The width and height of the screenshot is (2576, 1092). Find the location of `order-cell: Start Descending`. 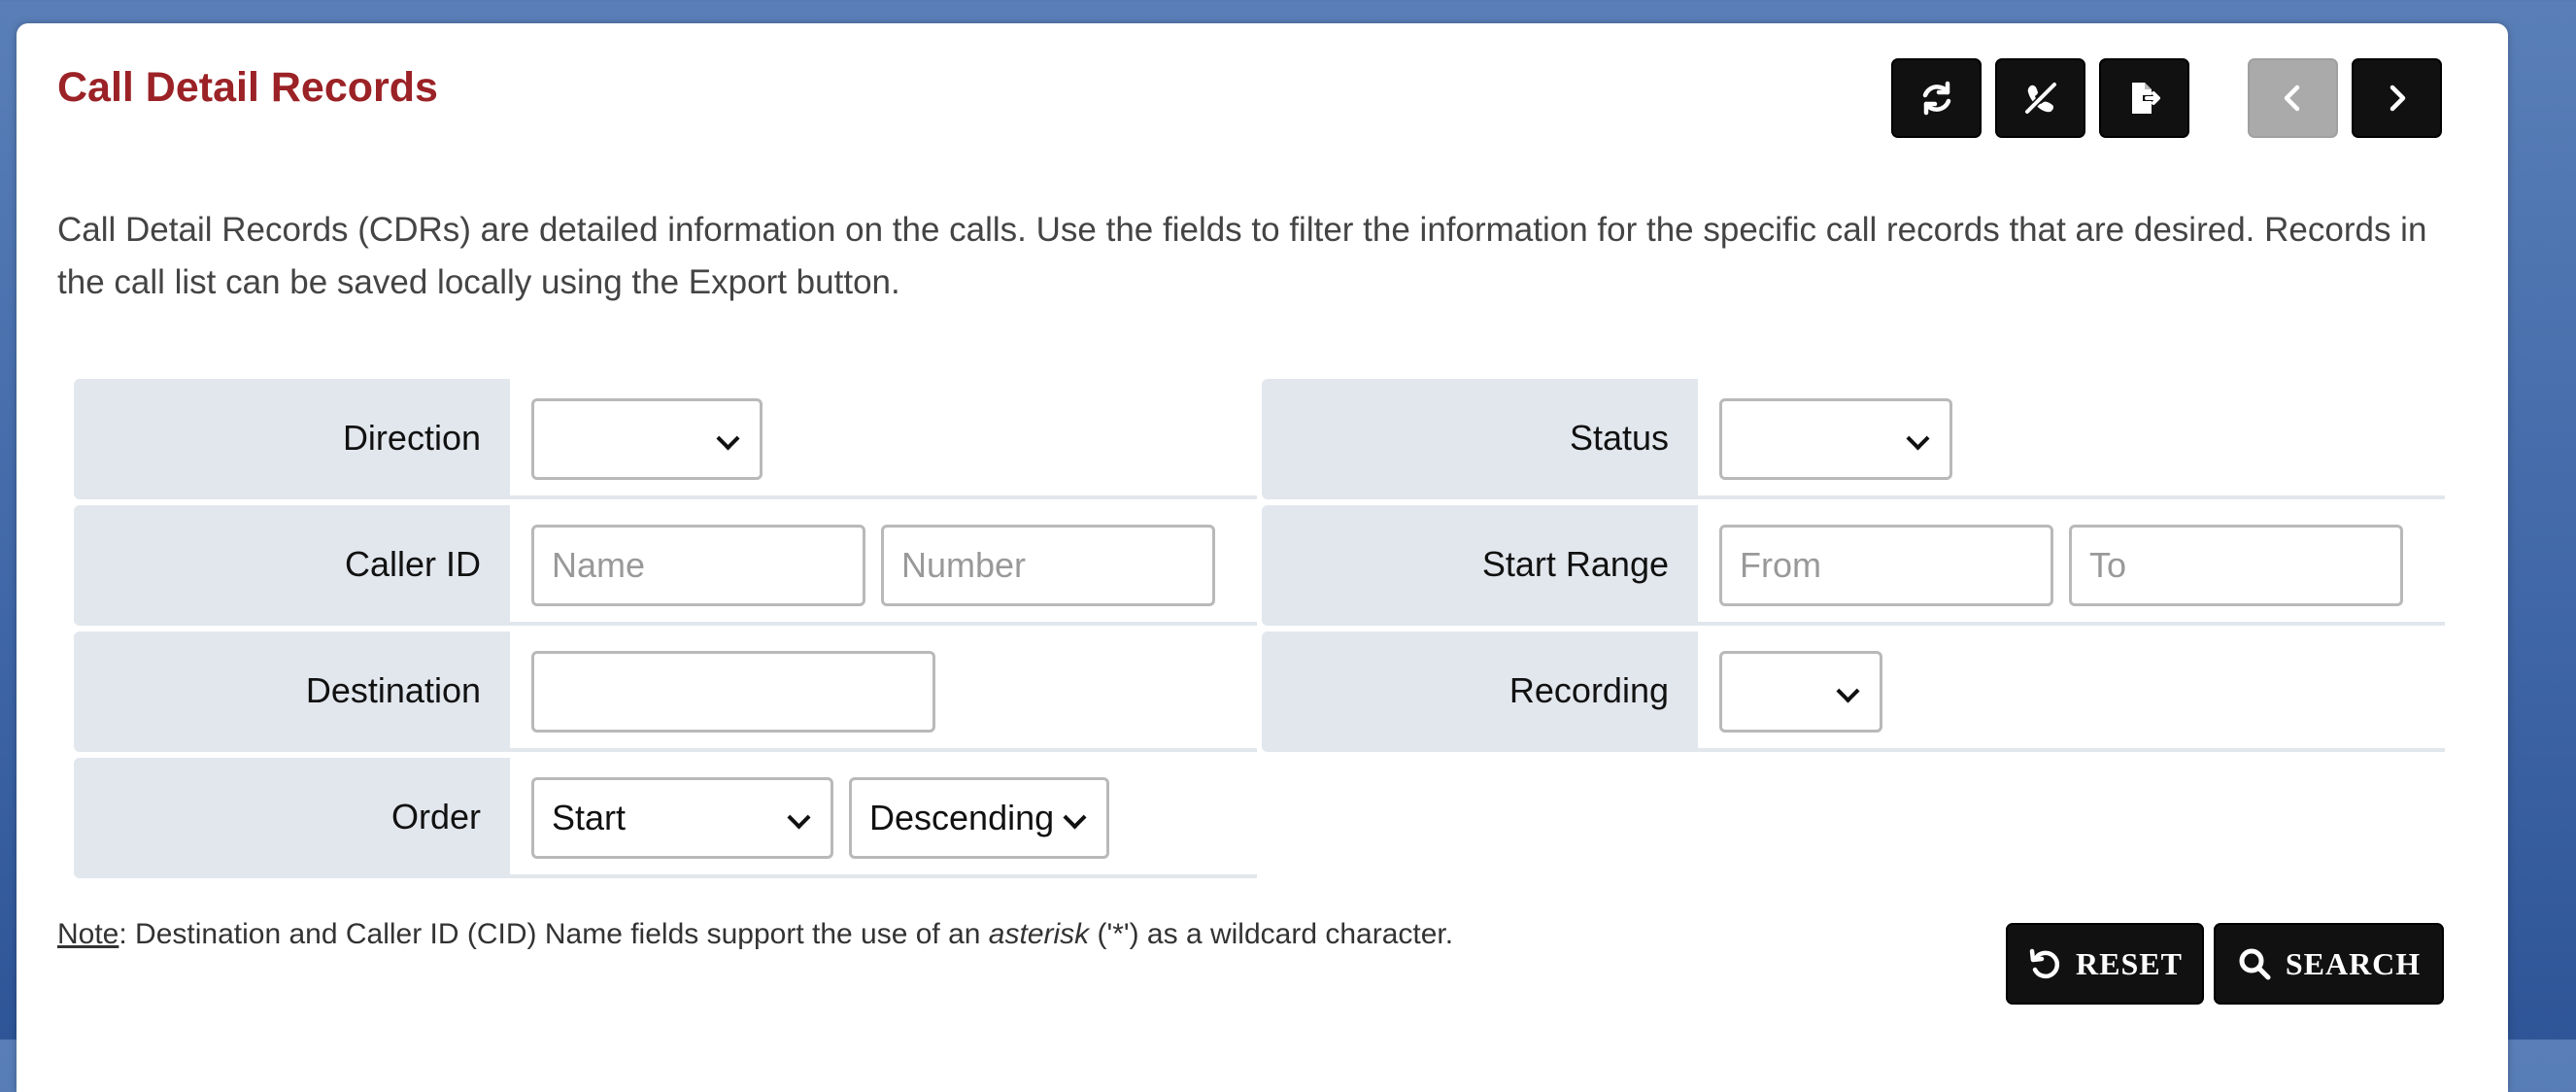

order-cell: Start Descending is located at coordinates (883, 818).